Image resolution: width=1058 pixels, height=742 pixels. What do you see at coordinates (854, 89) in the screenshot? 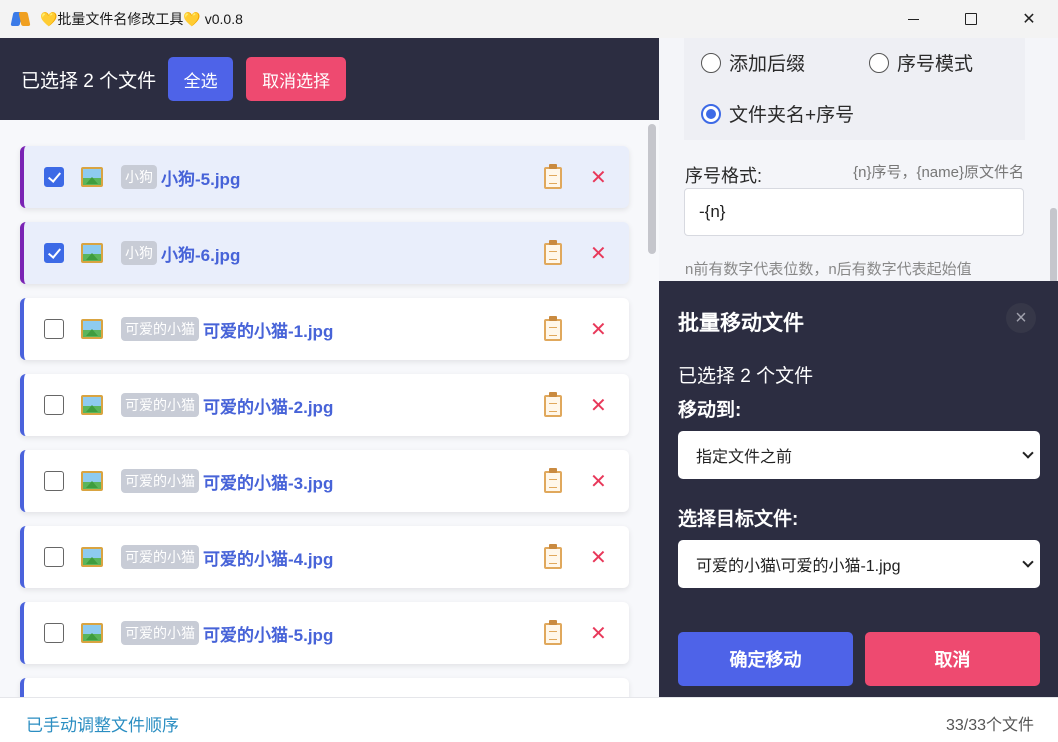
I see `mode-options: 添加后缀 序号模式 文件夹名+序号` at bounding box center [854, 89].